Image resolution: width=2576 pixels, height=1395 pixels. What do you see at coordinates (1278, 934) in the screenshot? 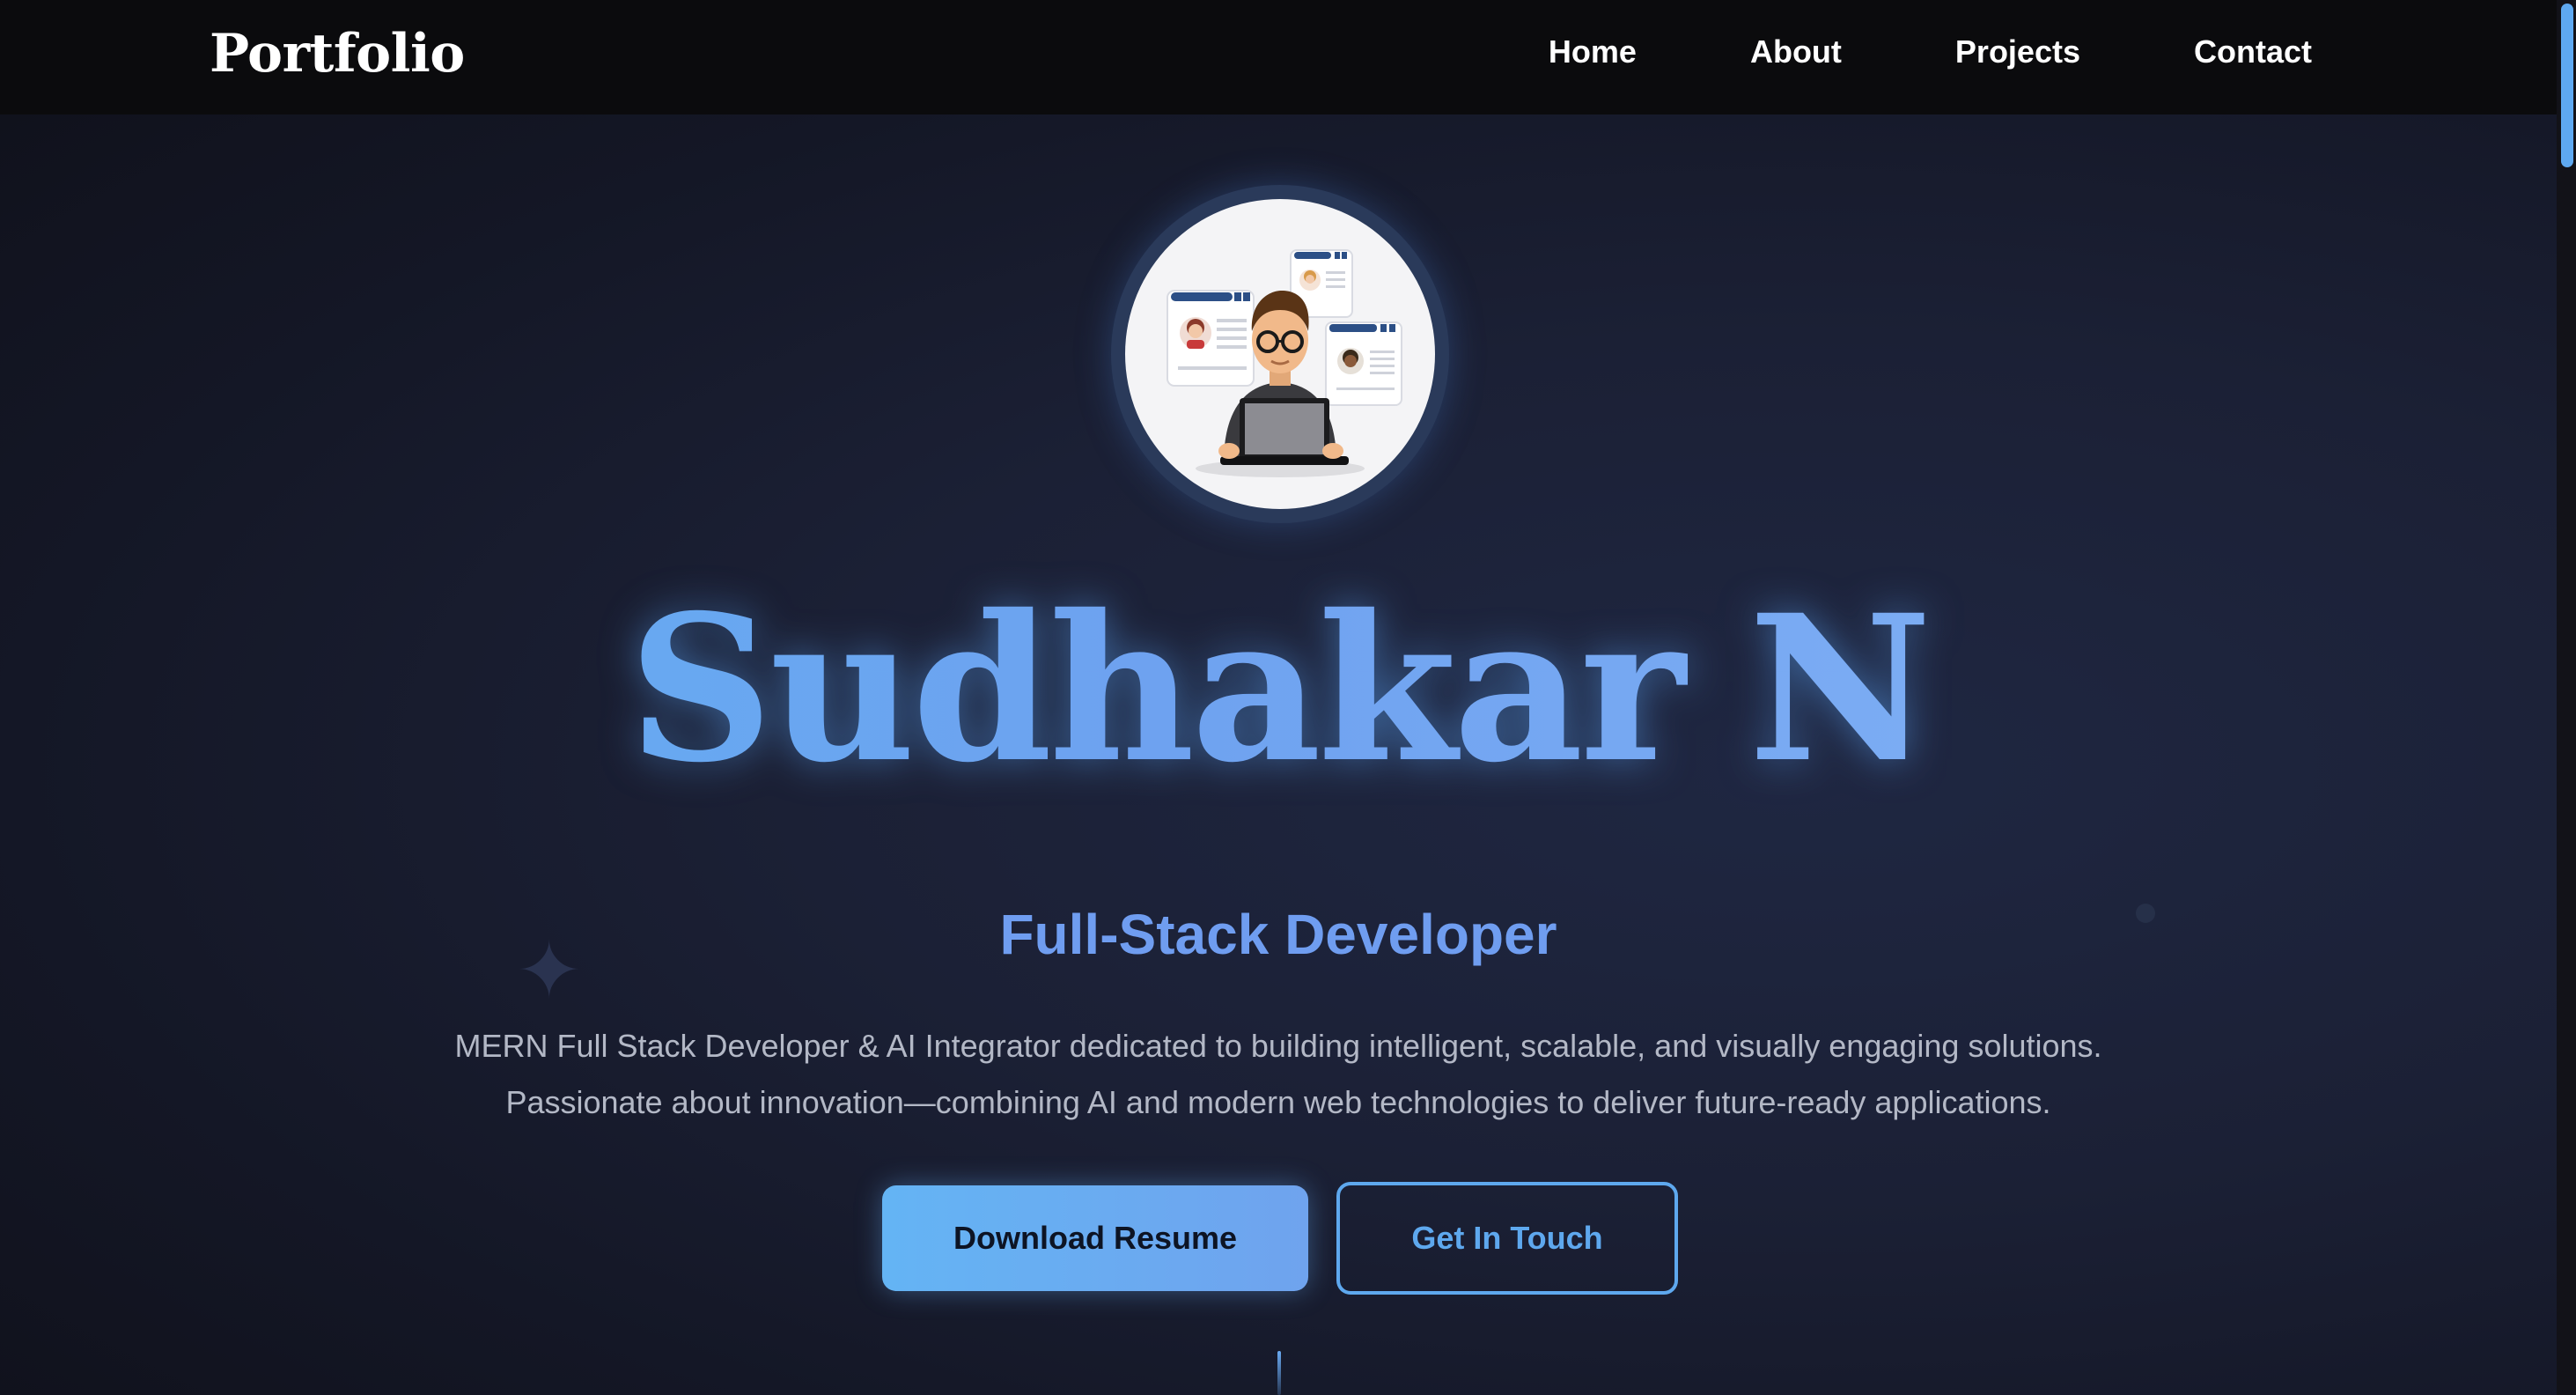
I see `hero-role: Full-Stack Developer` at bounding box center [1278, 934].